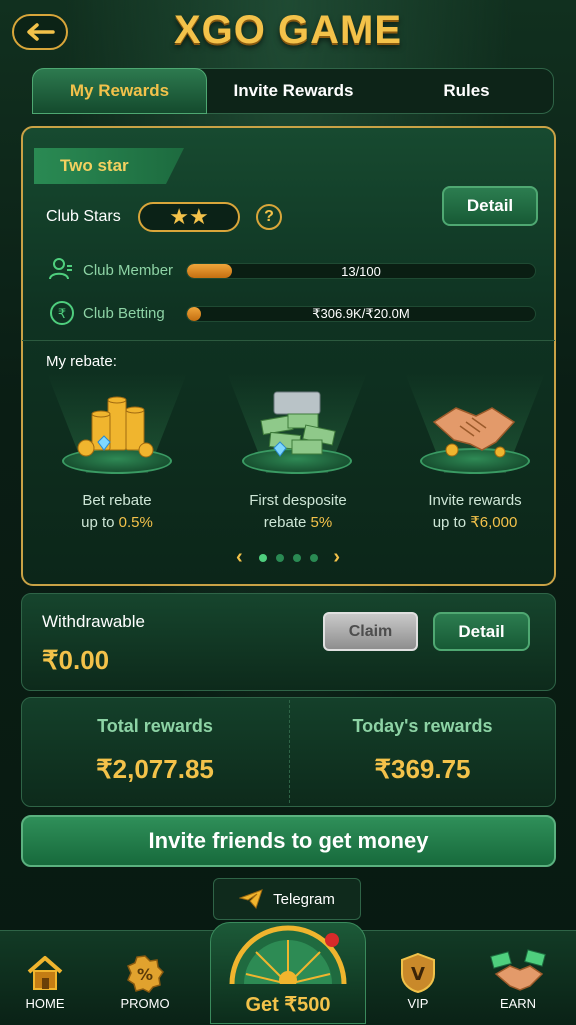 The image size is (576, 1025). Describe the element at coordinates (81, 361) in the screenshot. I see `rebate-title: My rebate:` at that location.